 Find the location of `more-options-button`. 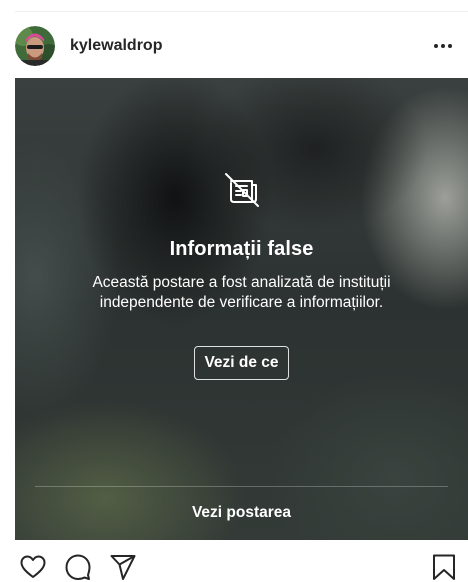

more-options-button is located at coordinates (443, 46).